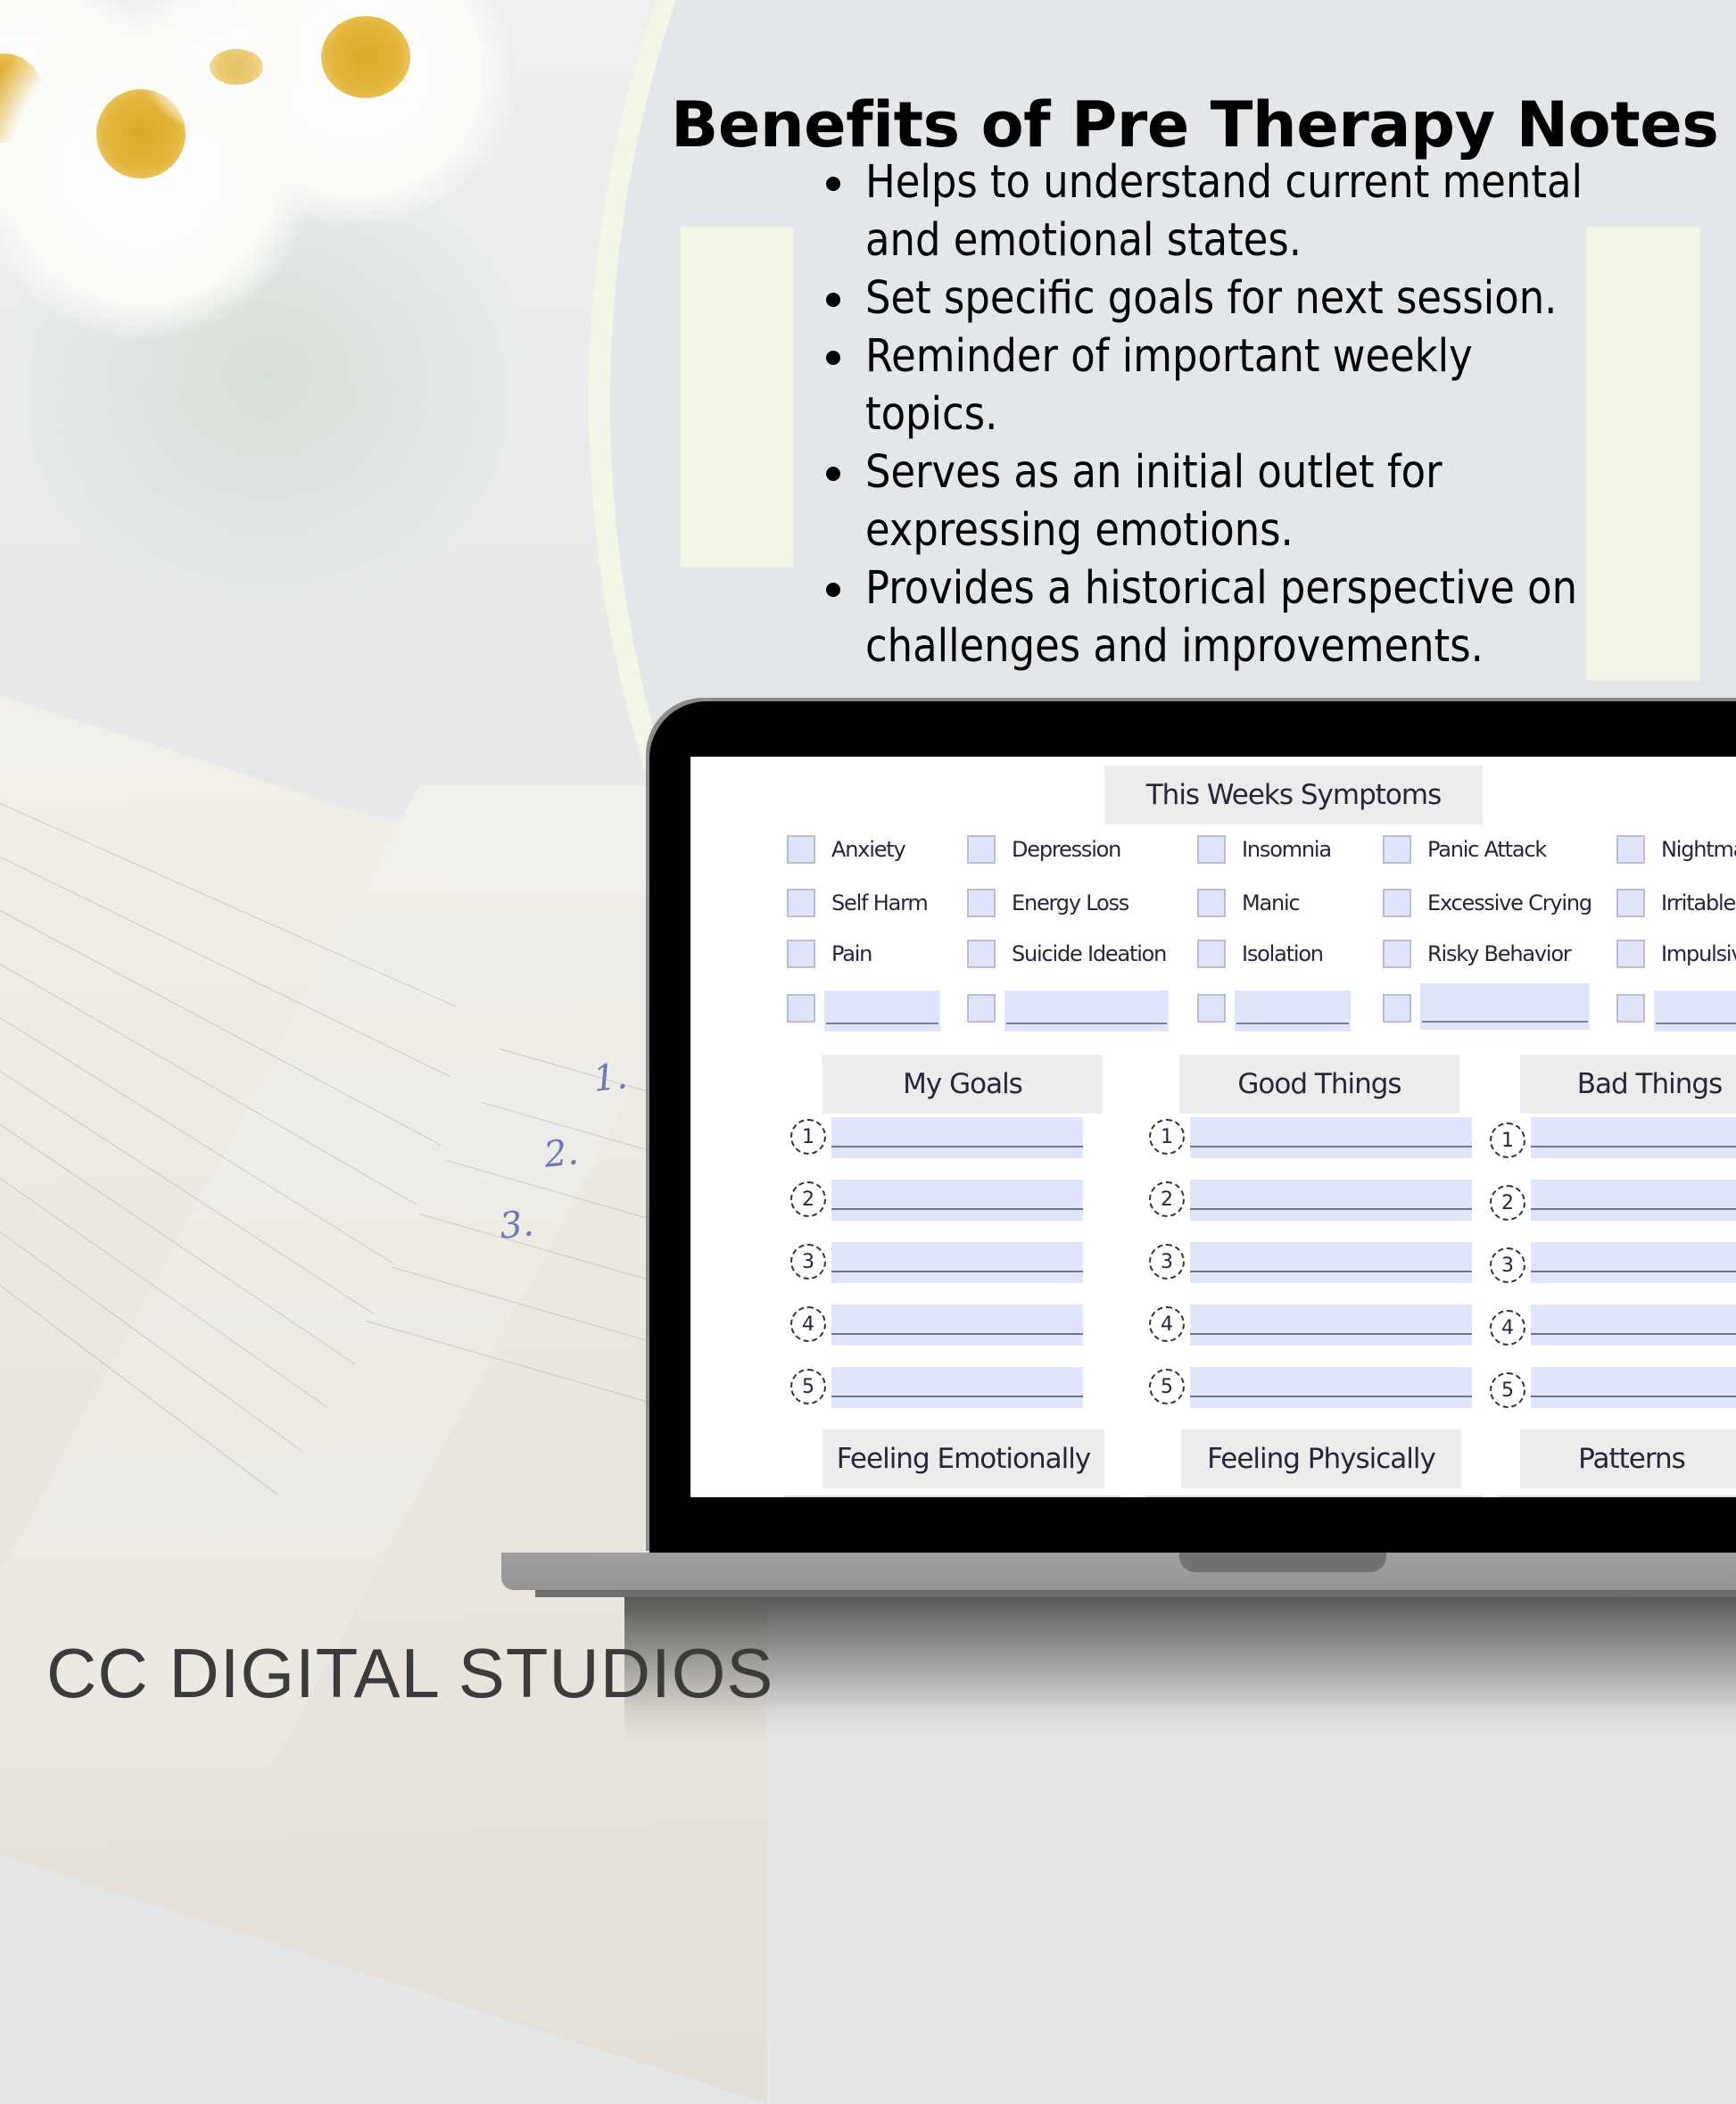 This screenshot has height=2104, width=1736. I want to click on number-circle-icon: 1, so click(808, 1137).